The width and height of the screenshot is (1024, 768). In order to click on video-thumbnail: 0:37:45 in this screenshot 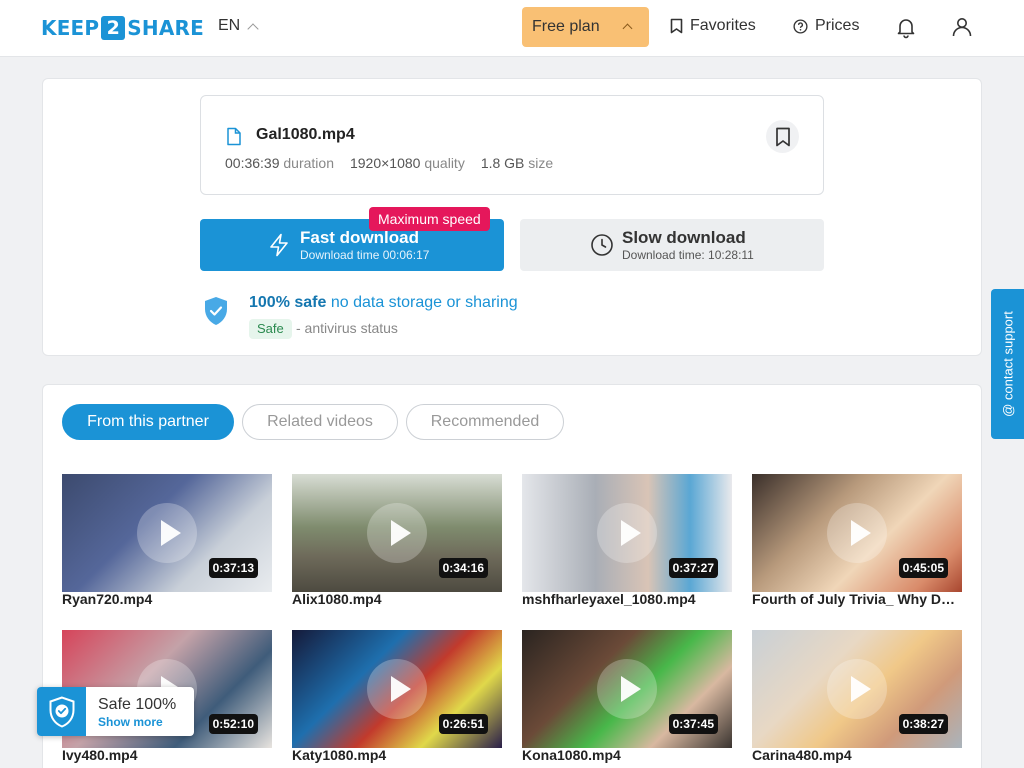, I will do `click(627, 689)`.